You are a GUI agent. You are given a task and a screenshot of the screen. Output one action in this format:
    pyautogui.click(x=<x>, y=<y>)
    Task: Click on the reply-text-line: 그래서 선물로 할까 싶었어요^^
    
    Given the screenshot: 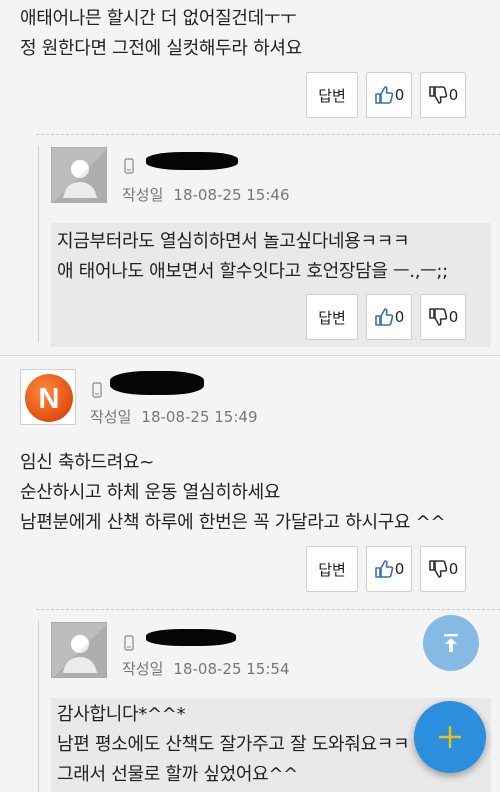 What is the action you would take?
    pyautogui.click(x=177, y=774)
    